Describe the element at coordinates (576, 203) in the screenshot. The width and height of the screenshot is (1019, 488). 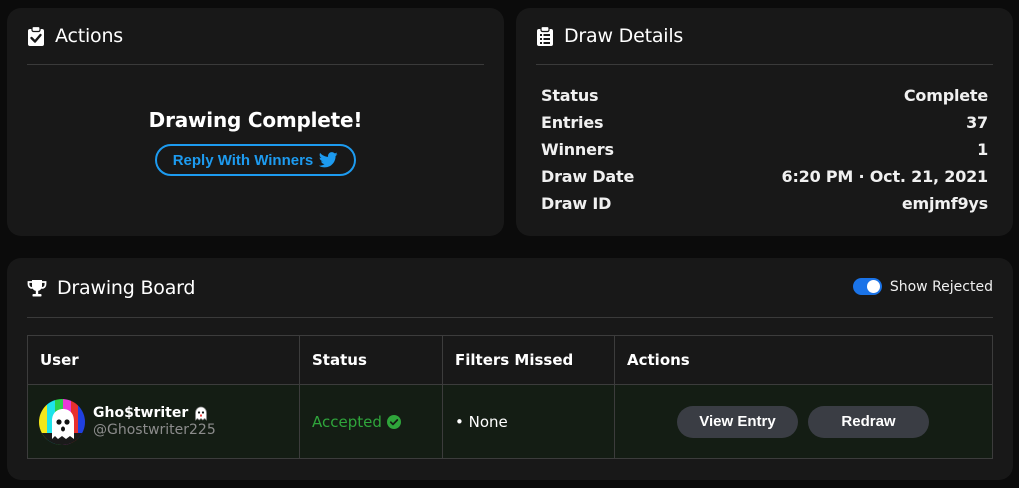
I see `detail-label: Draw ID` at that location.